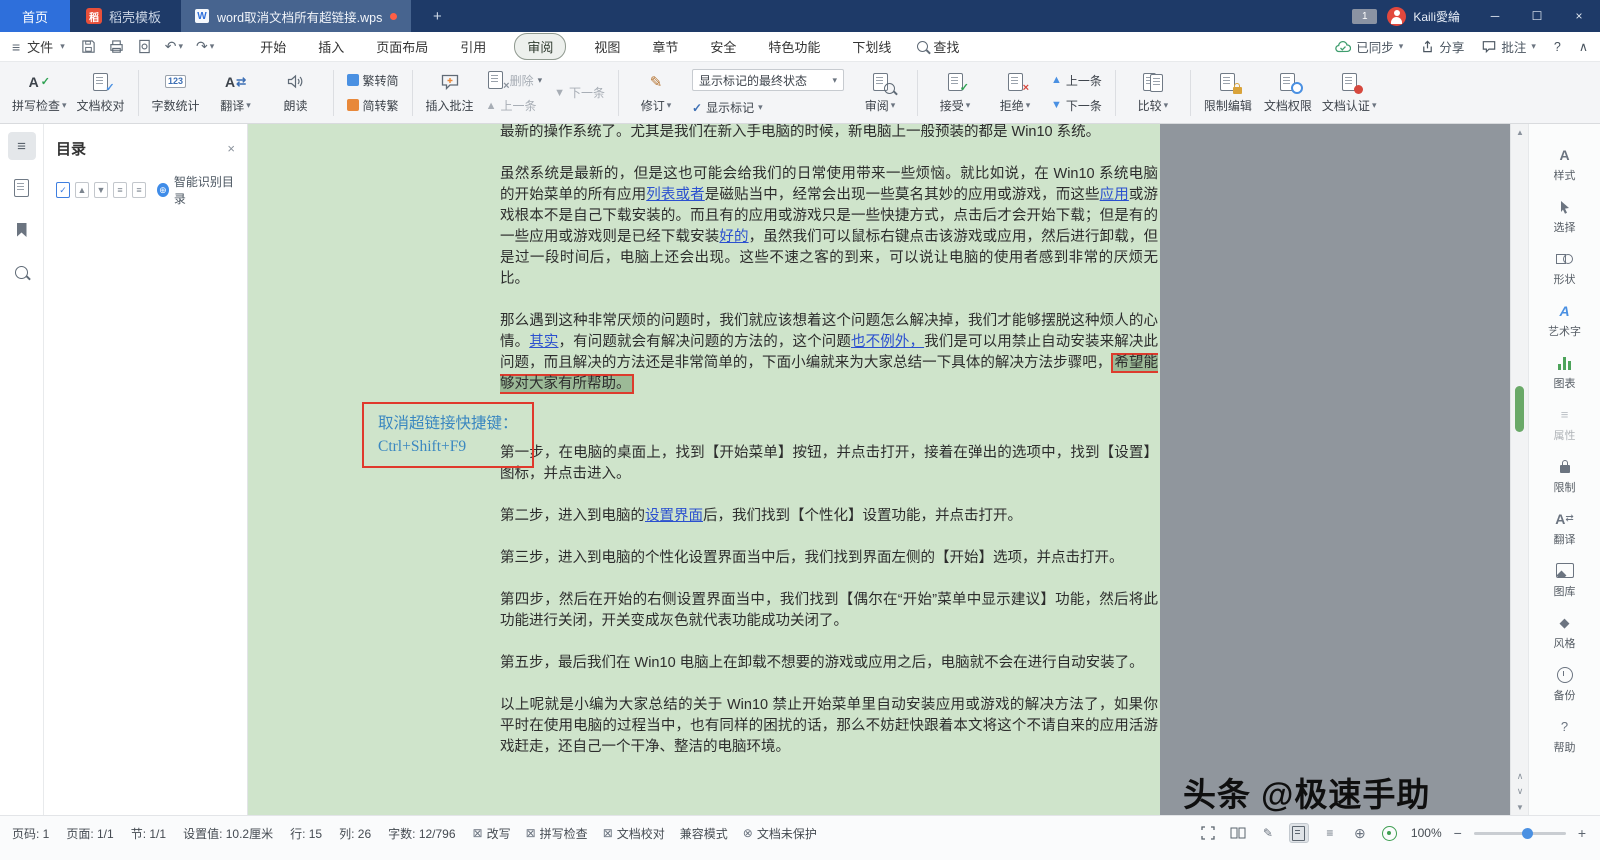  What do you see at coordinates (579, 92) in the screenshot?
I see `next-comment-button: ▼ 下一条` at bounding box center [579, 92].